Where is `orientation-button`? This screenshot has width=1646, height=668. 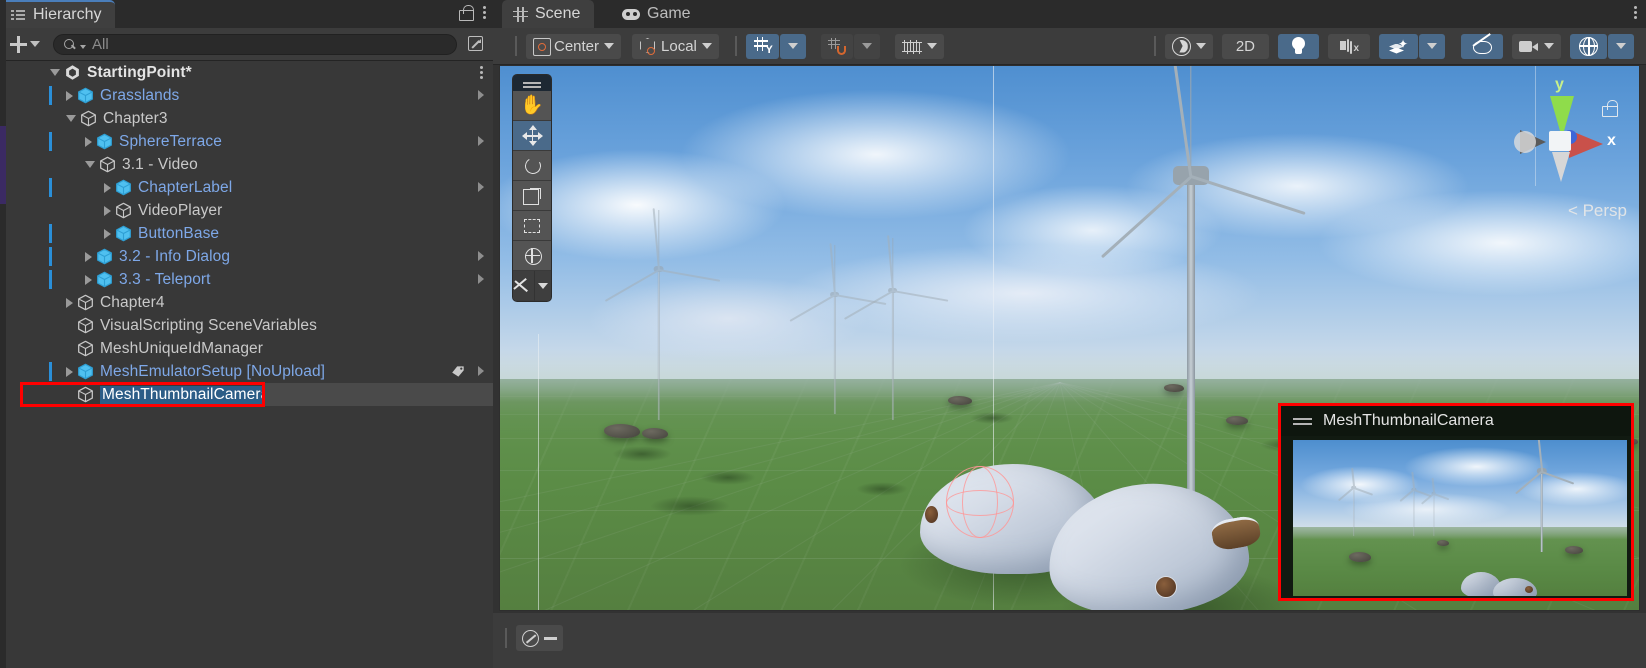
orientation-button is located at coordinates (539, 638).